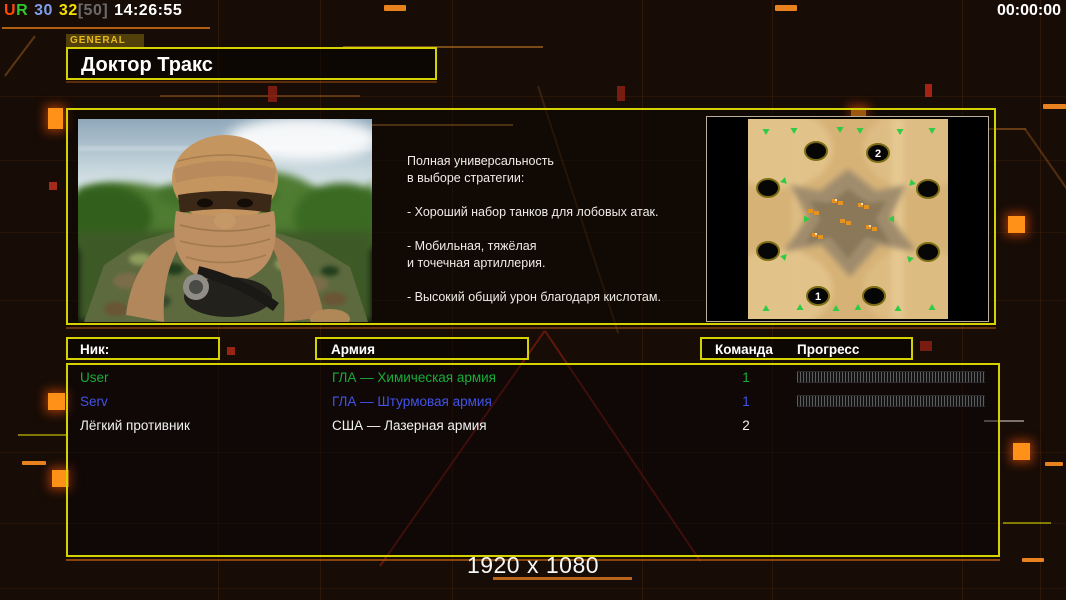 The height and width of the screenshot is (600, 1066). Describe the element at coordinates (43, 10) in the screenshot. I see `netstat-segment: 30` at that location.